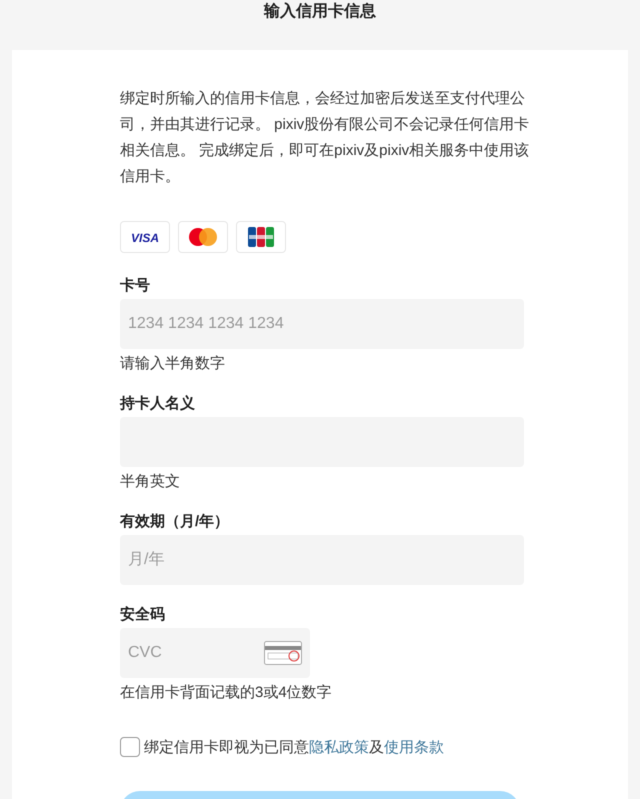  What do you see at coordinates (325, 138) in the screenshot?
I see `intro-paragraph: 绑定时所输入的信用卡信息，会经过加密后发送至支付代理公司，并由其进行记录。 pixiv股份有限公司不会记录任何信用卡相关信息。 完成绑定后，即可在pixiv及pixiv相关服务中使用该信用卡。` at bounding box center [325, 138].